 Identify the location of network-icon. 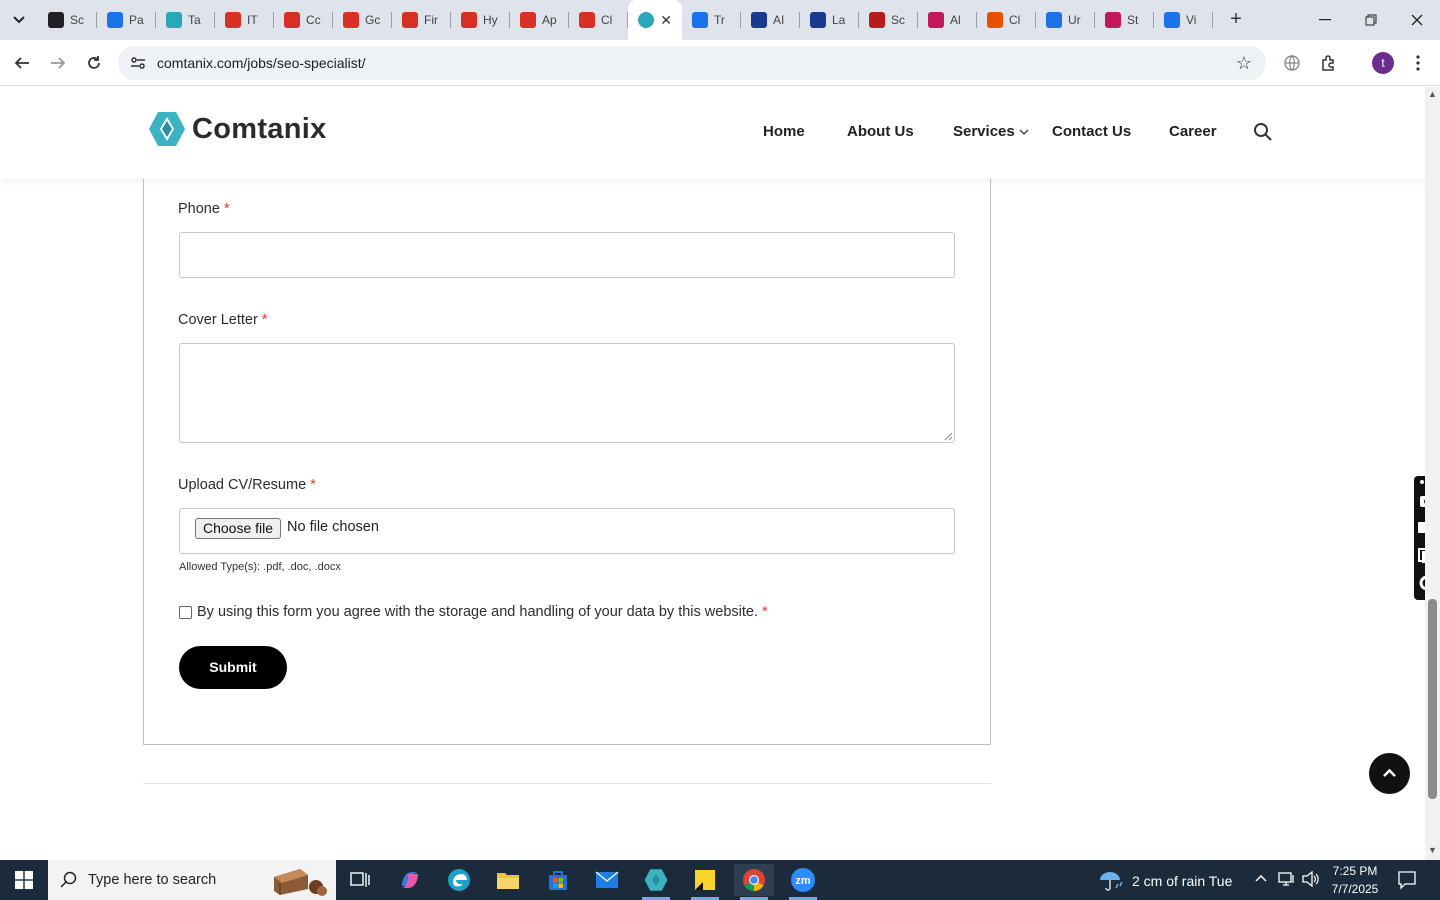
(1287, 880).